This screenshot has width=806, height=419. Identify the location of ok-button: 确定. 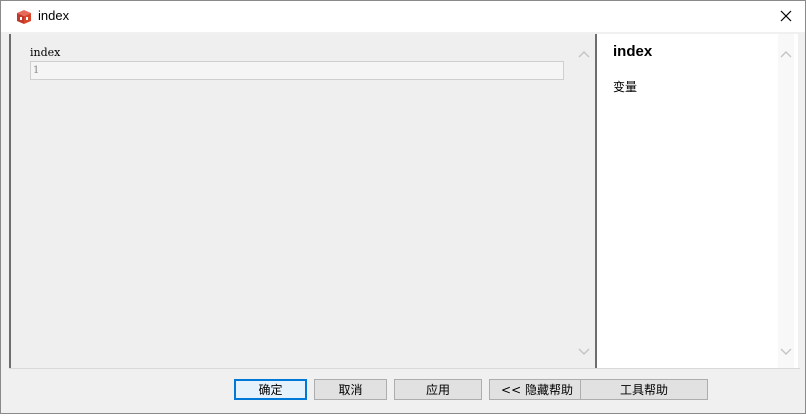
(270, 389).